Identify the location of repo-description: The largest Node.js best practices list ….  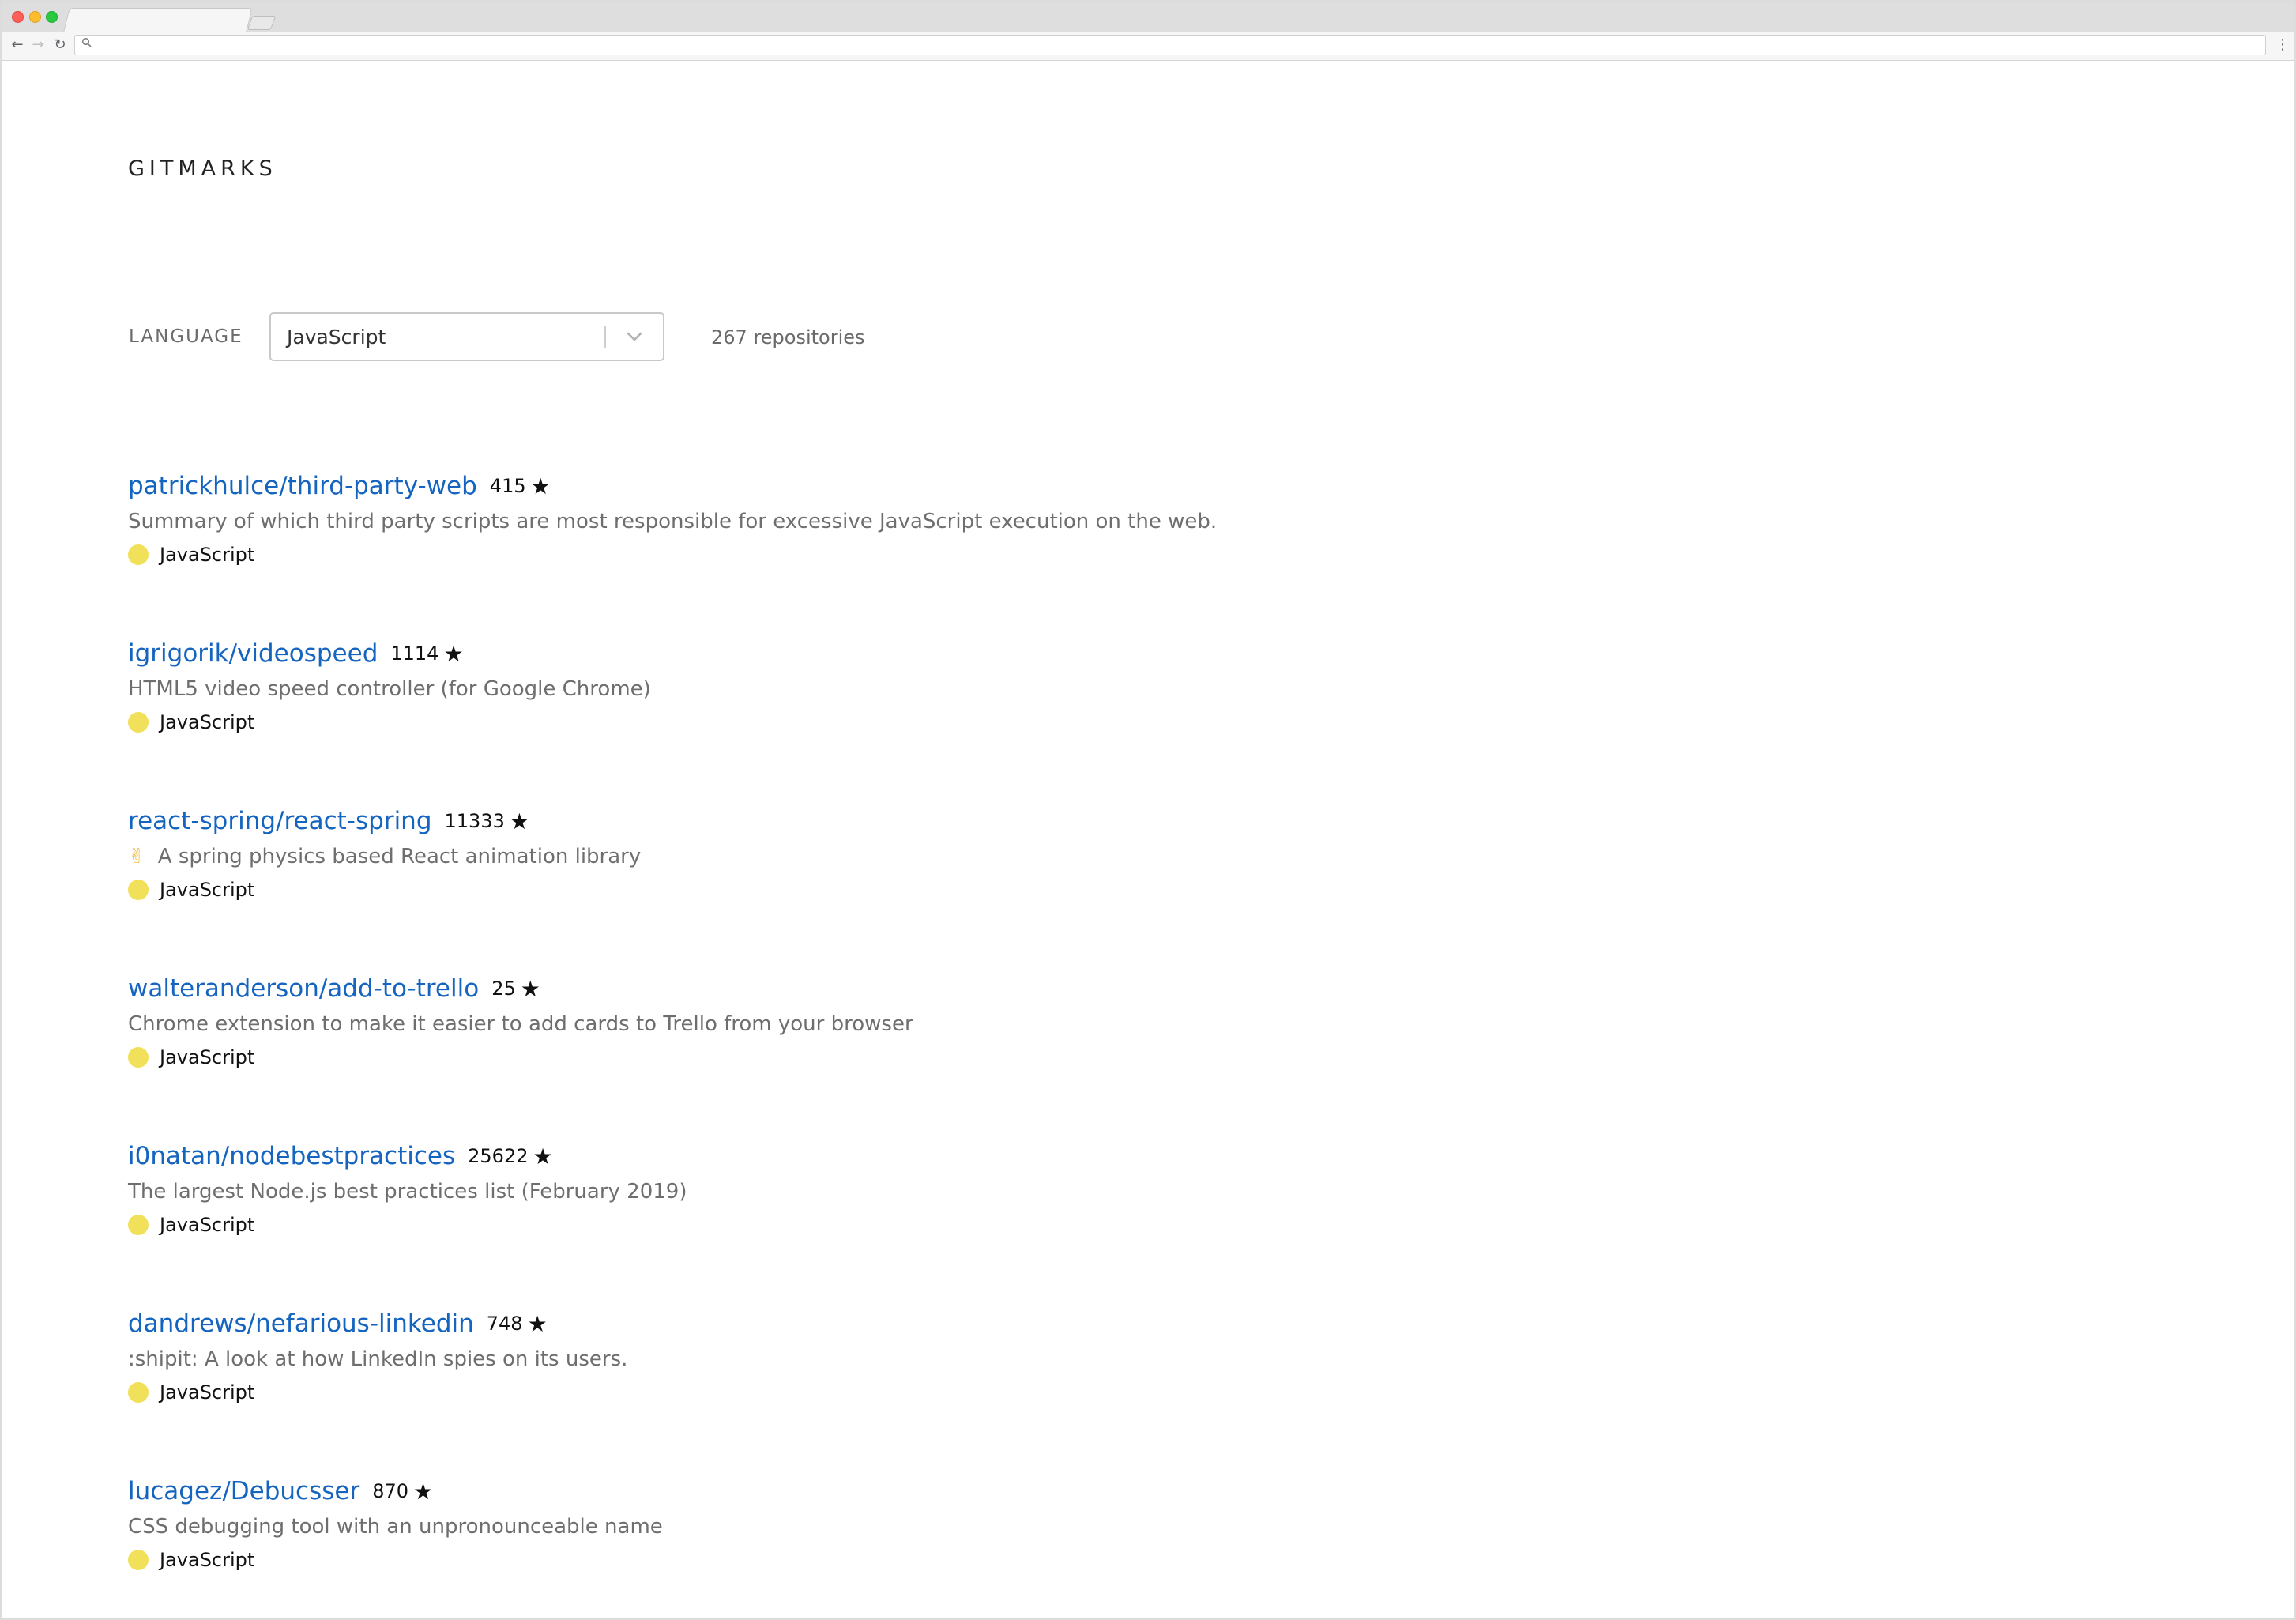
(407, 1192).